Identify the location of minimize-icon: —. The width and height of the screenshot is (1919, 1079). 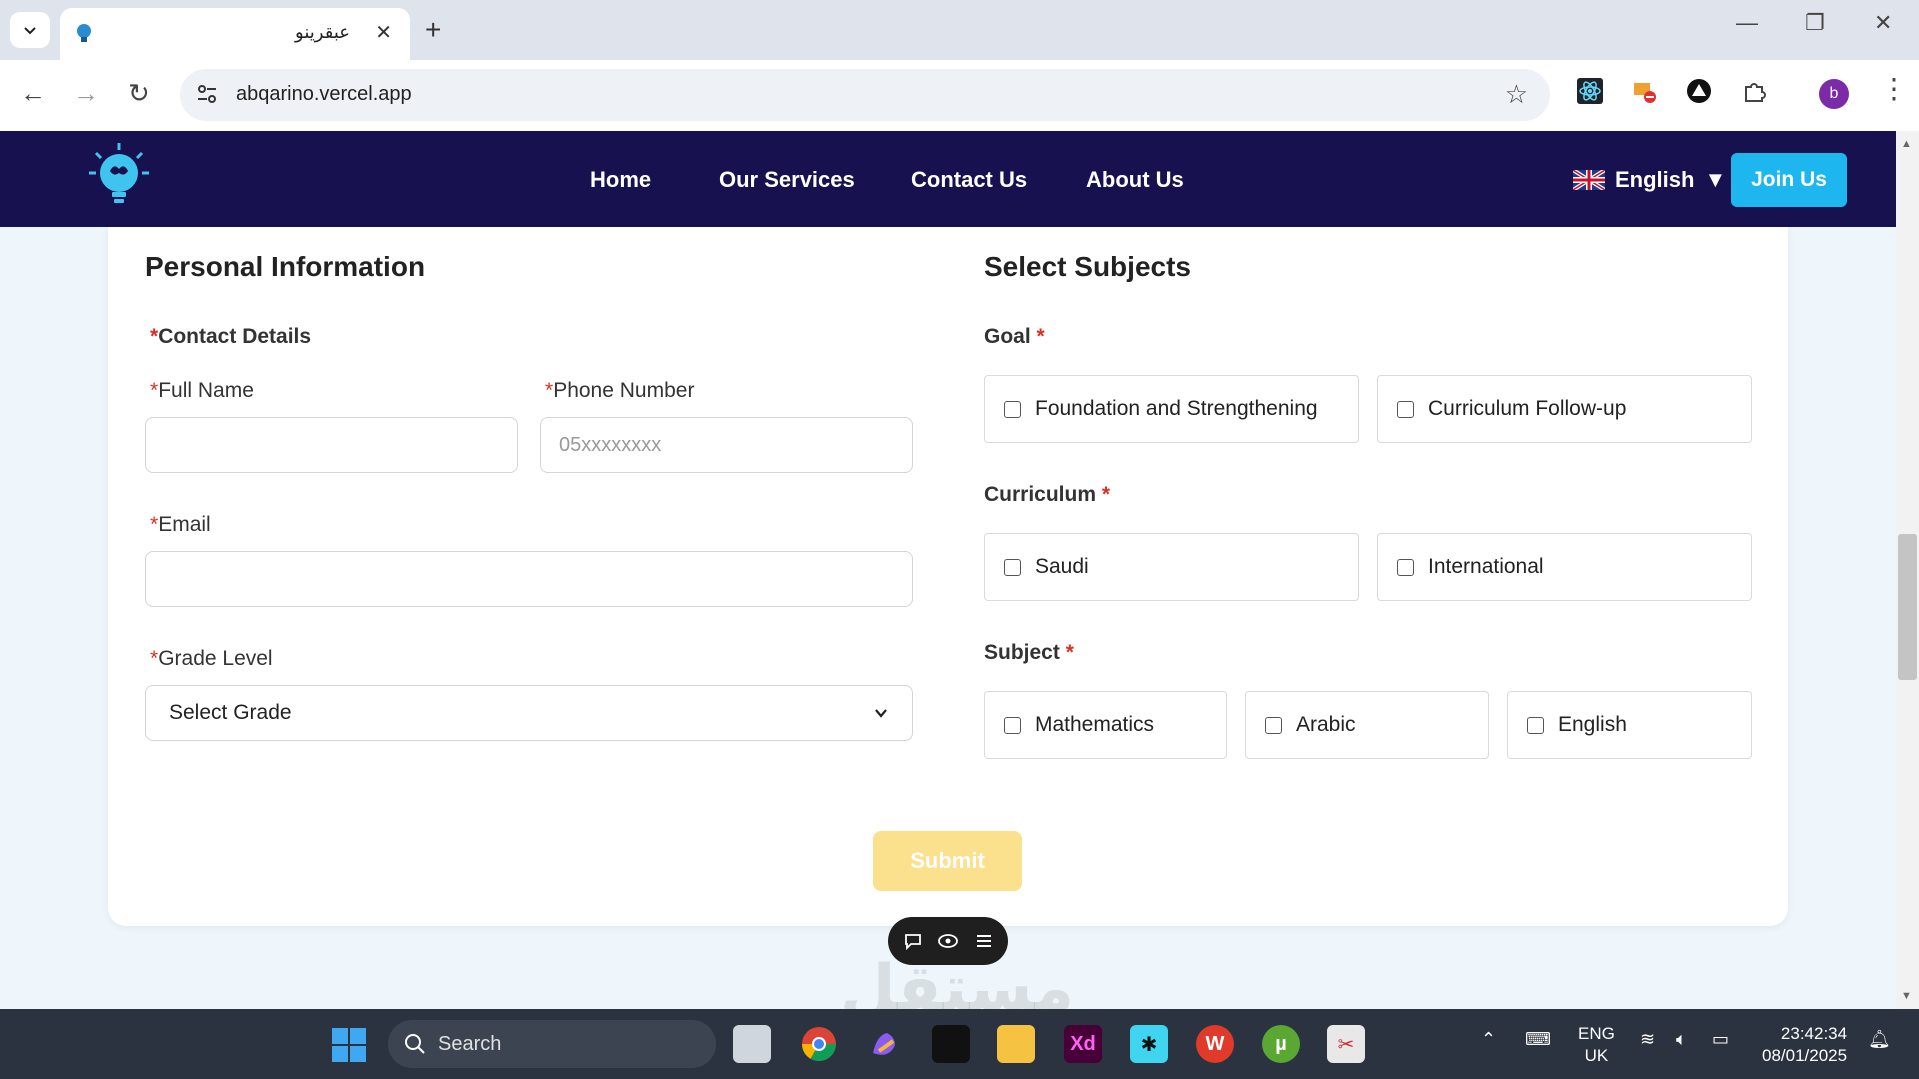
(1747, 23).